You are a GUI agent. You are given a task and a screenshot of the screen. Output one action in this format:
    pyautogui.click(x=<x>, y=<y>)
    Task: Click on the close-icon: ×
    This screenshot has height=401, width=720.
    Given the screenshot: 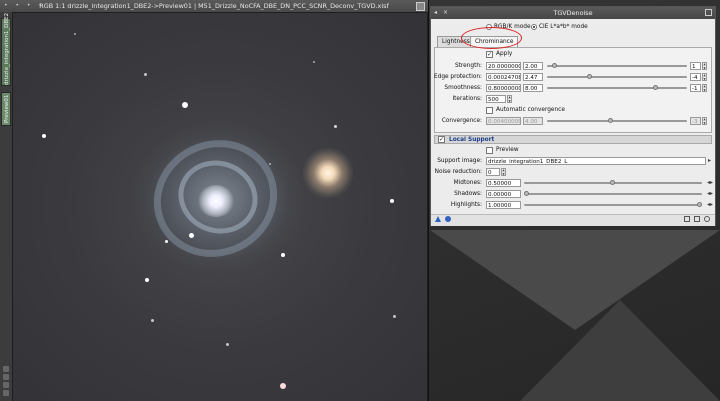 What is the action you would take?
    pyautogui.click(x=445, y=13)
    